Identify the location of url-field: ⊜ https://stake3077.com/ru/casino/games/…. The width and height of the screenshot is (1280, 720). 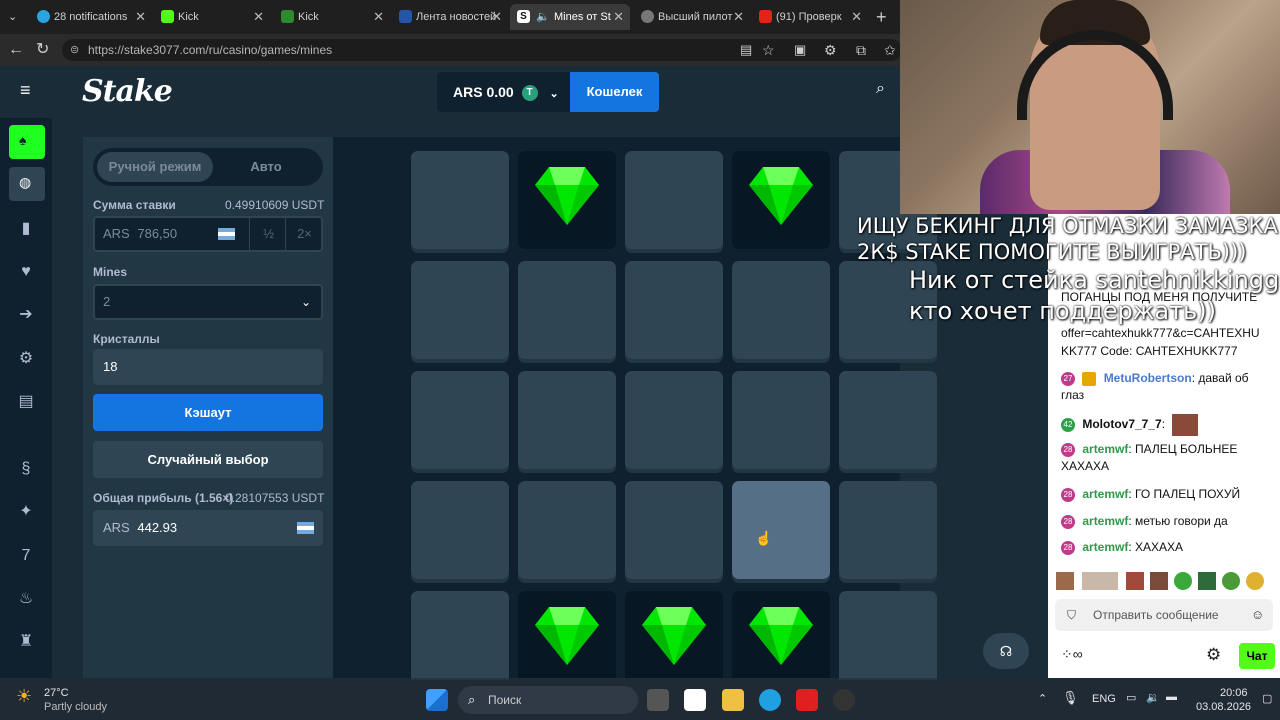
(482, 50).